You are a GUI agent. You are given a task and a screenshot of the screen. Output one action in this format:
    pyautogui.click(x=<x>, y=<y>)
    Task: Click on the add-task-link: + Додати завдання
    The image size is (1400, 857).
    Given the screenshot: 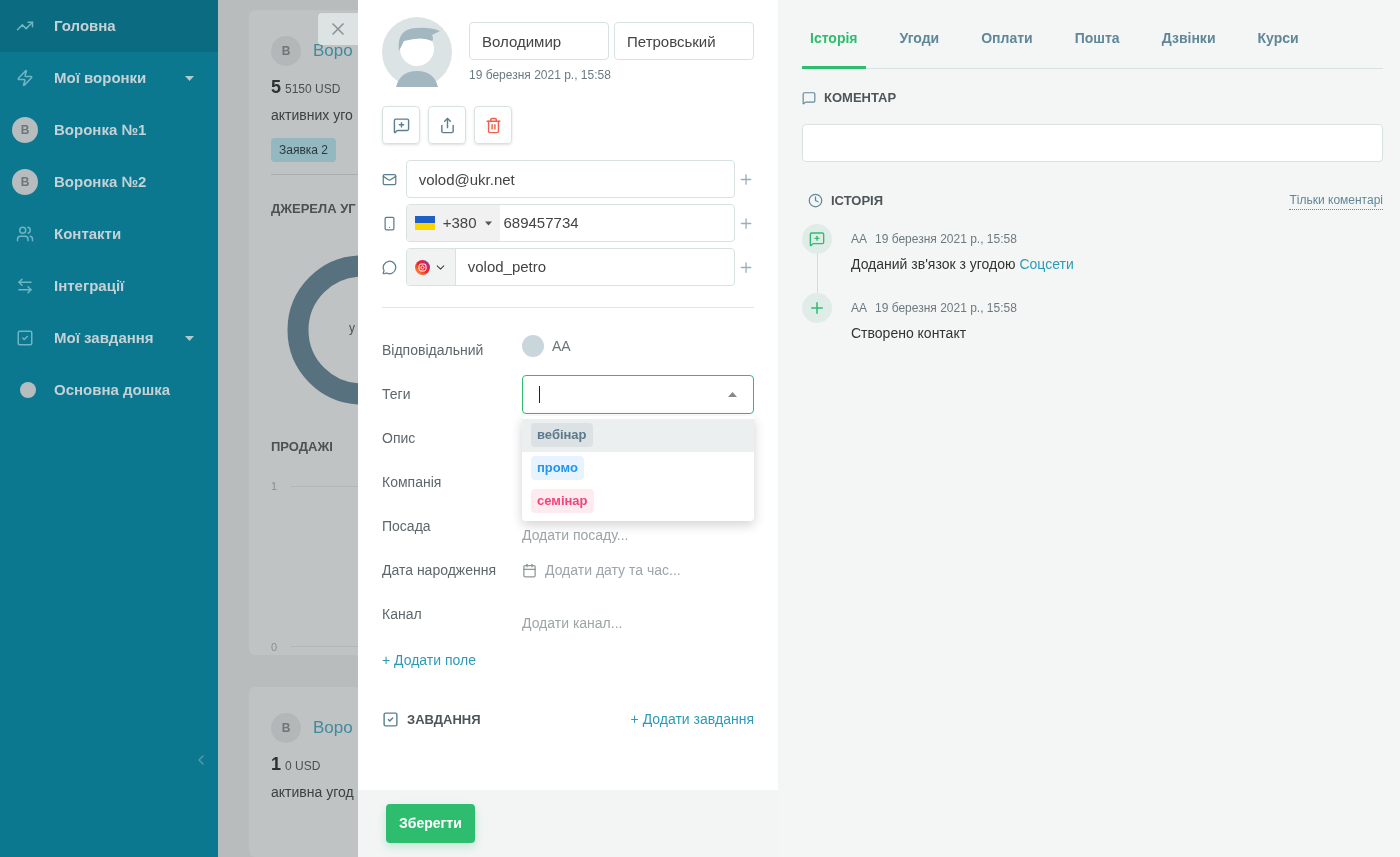 What is the action you would take?
    pyautogui.click(x=692, y=719)
    